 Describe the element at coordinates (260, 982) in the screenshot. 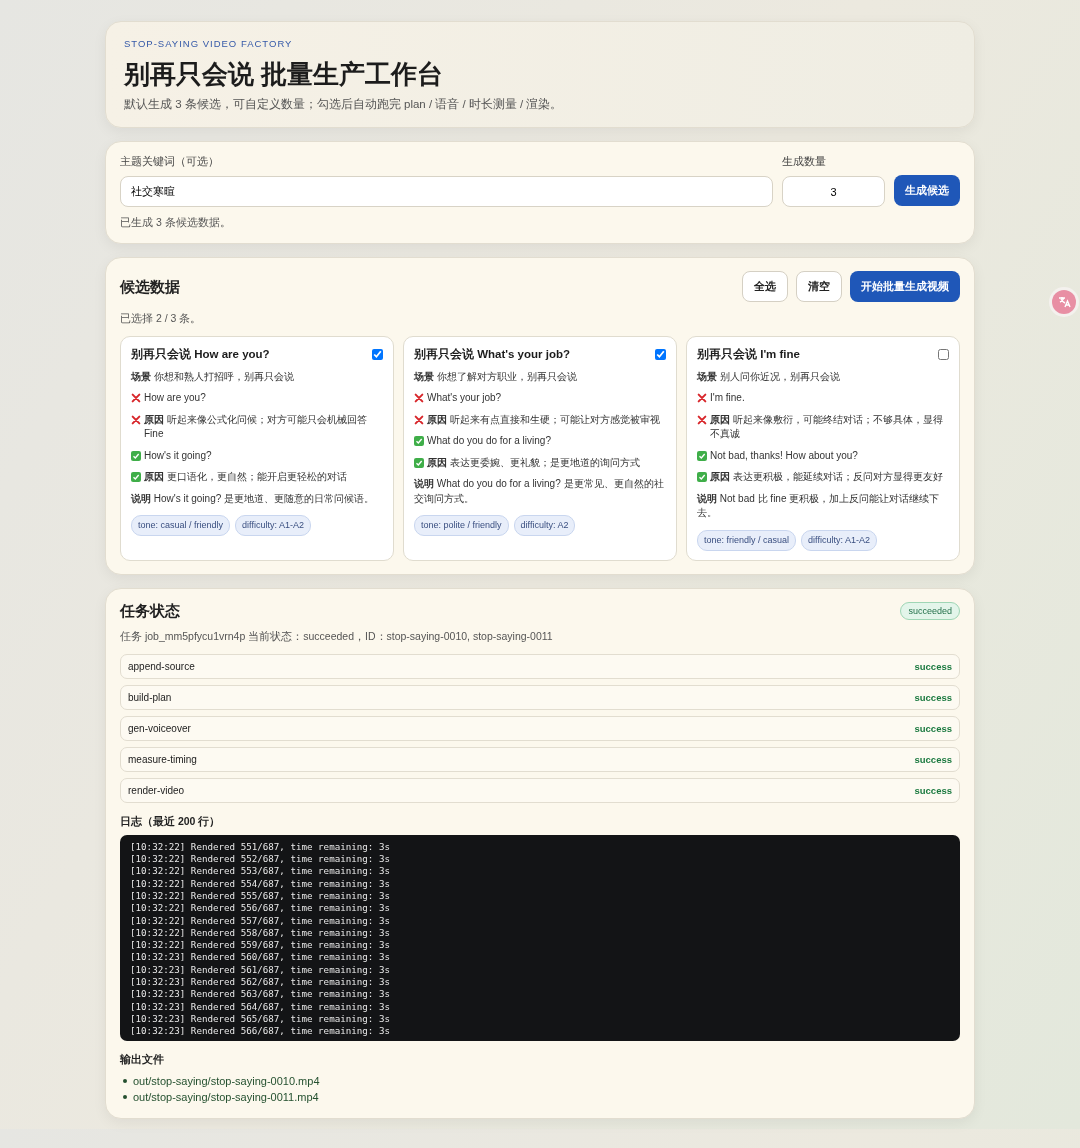

I see `log-line: [10:32:23] Rendered 562/687, time remaining: 3s` at that location.